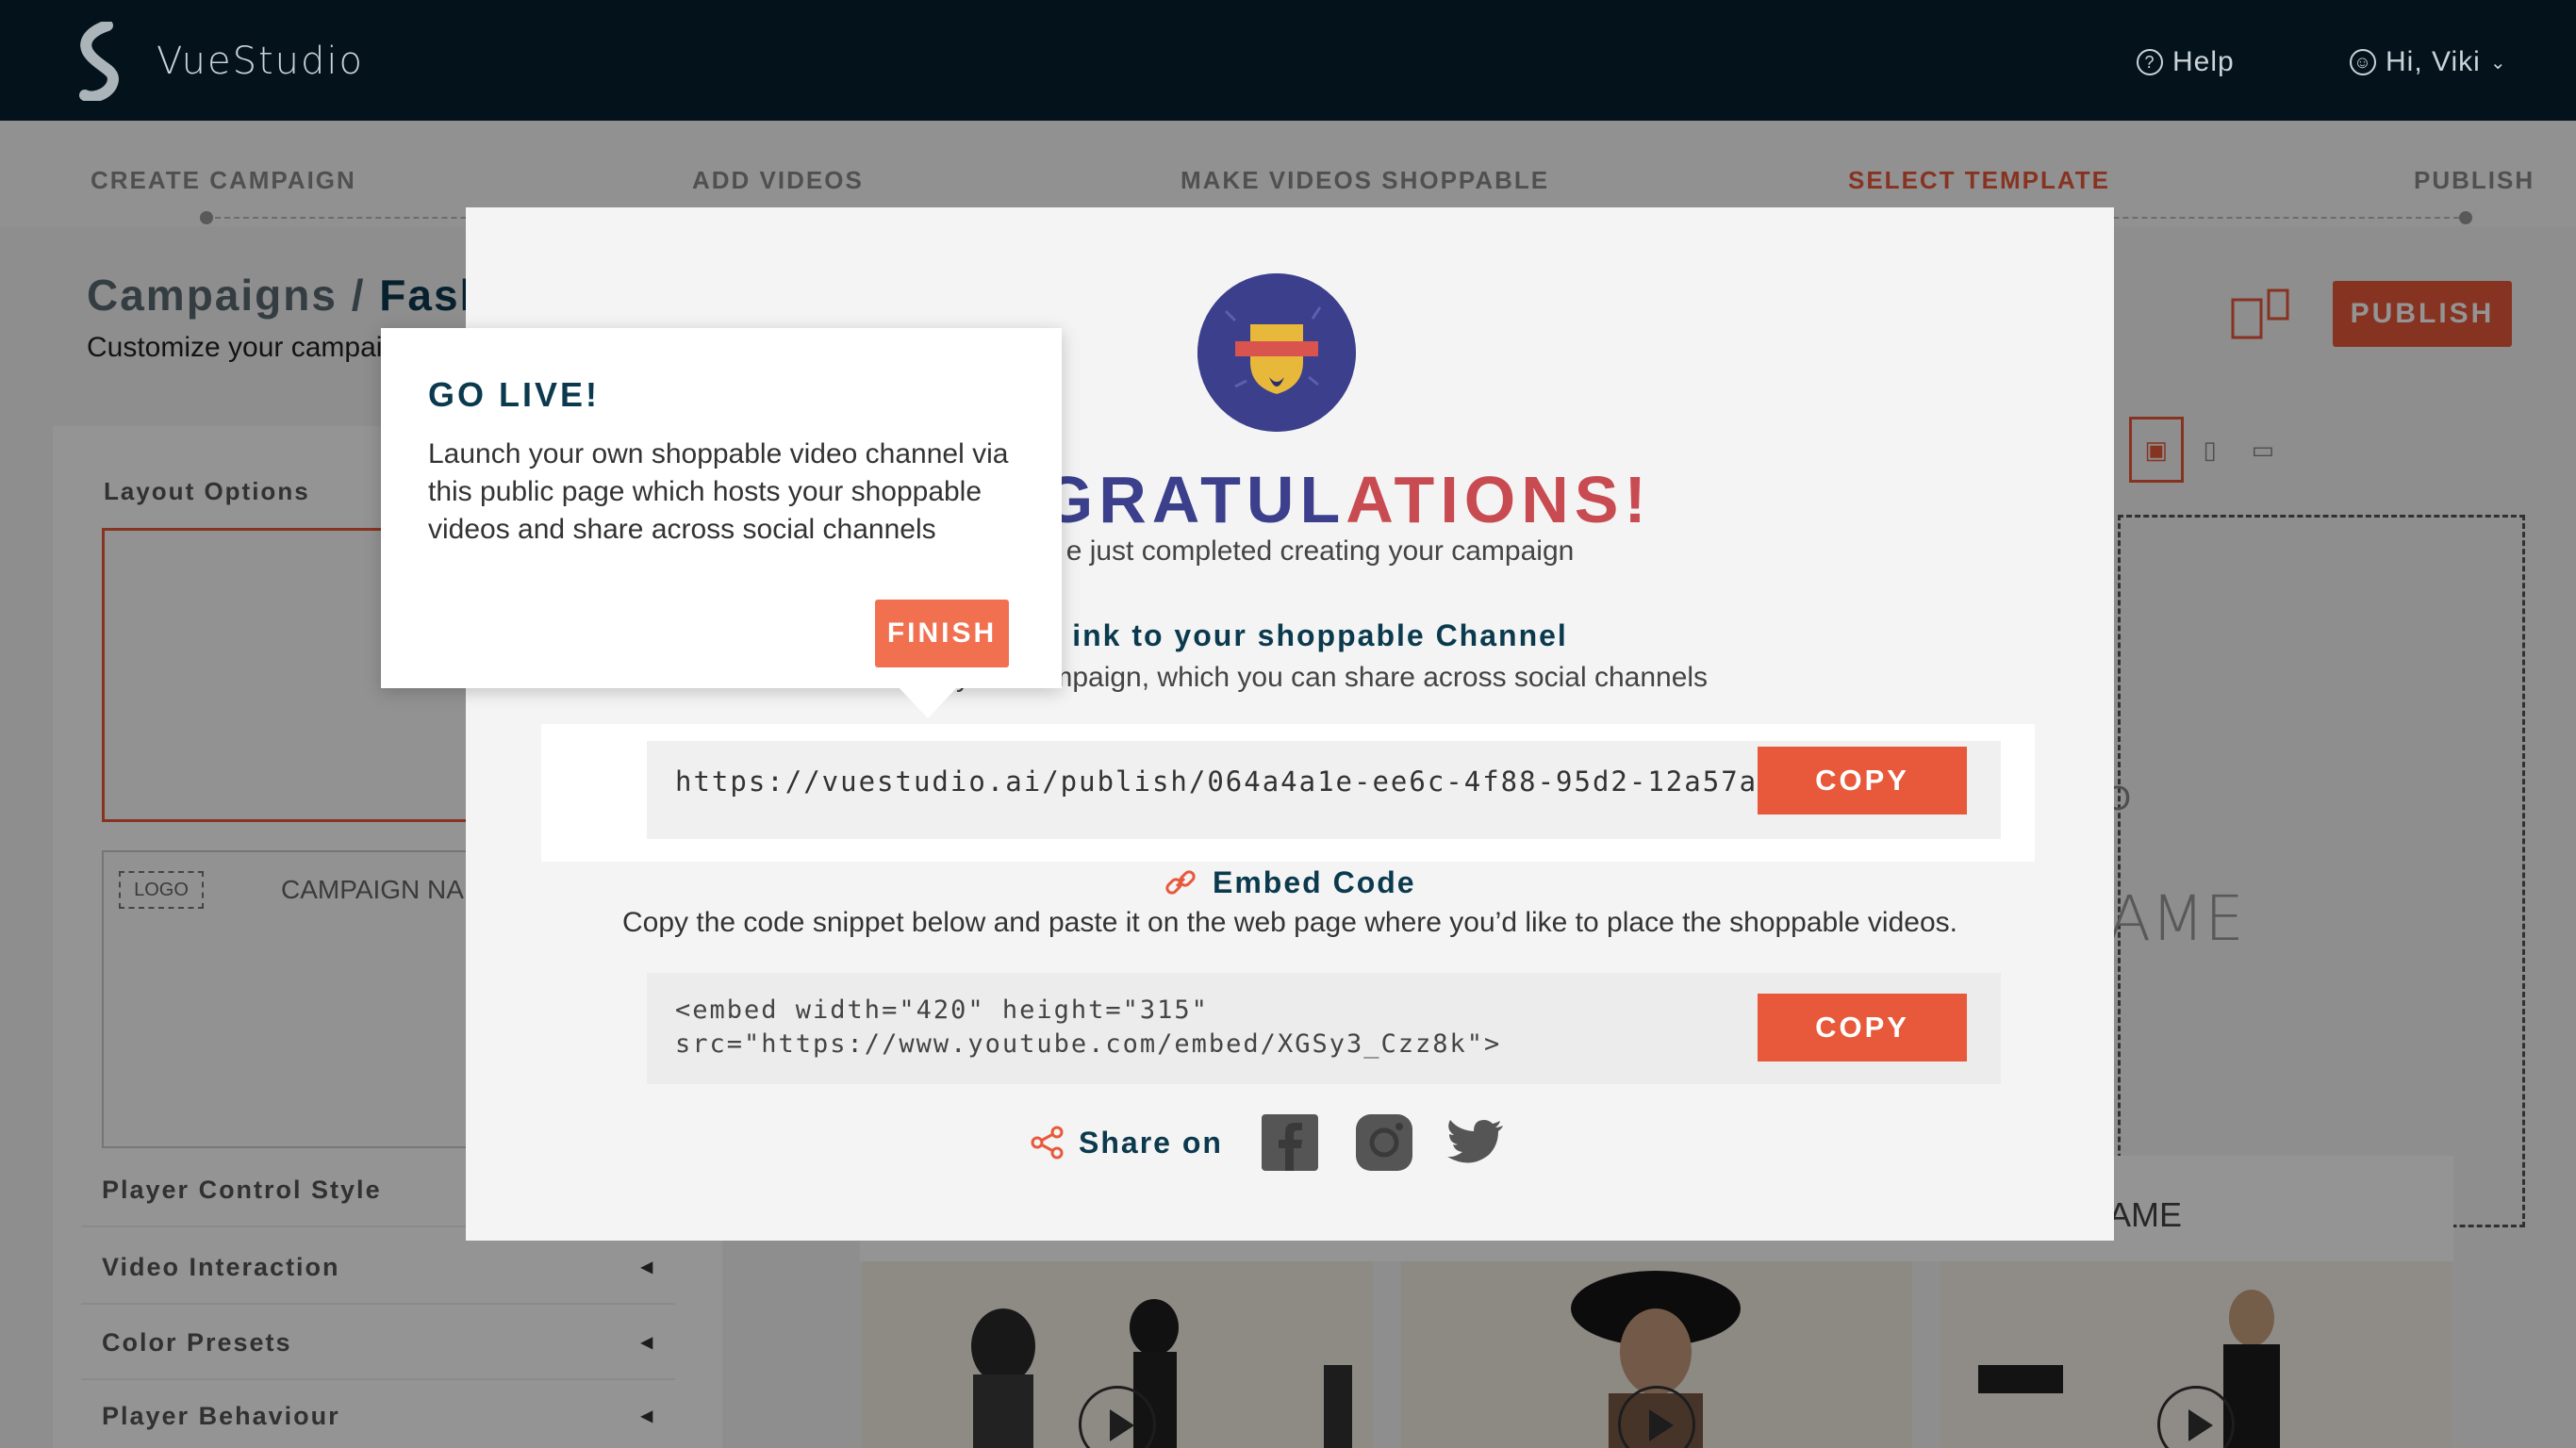 The height and width of the screenshot is (1448, 2576). What do you see at coordinates (1047, 1143) in the screenshot?
I see `share-icon` at bounding box center [1047, 1143].